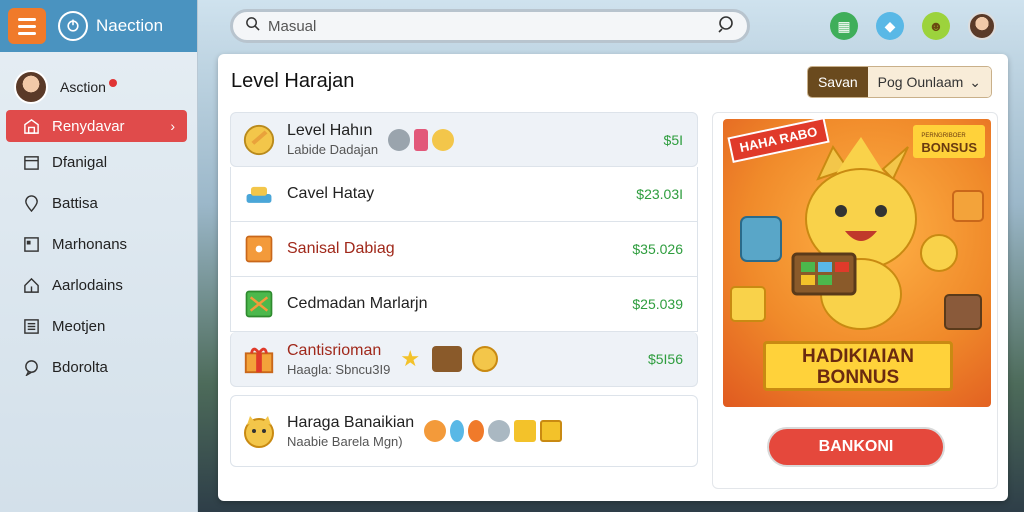  I want to click on chevron-right-icon: ›, so click(172, 126).